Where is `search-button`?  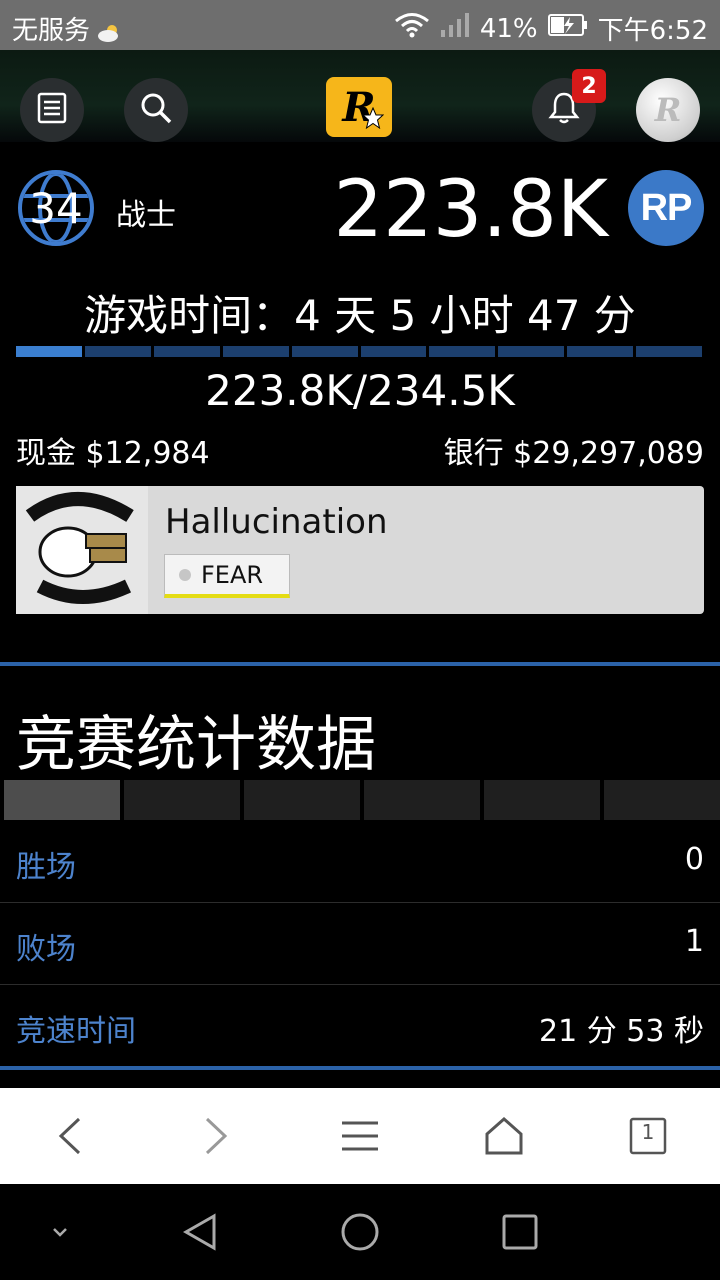 search-button is located at coordinates (156, 110).